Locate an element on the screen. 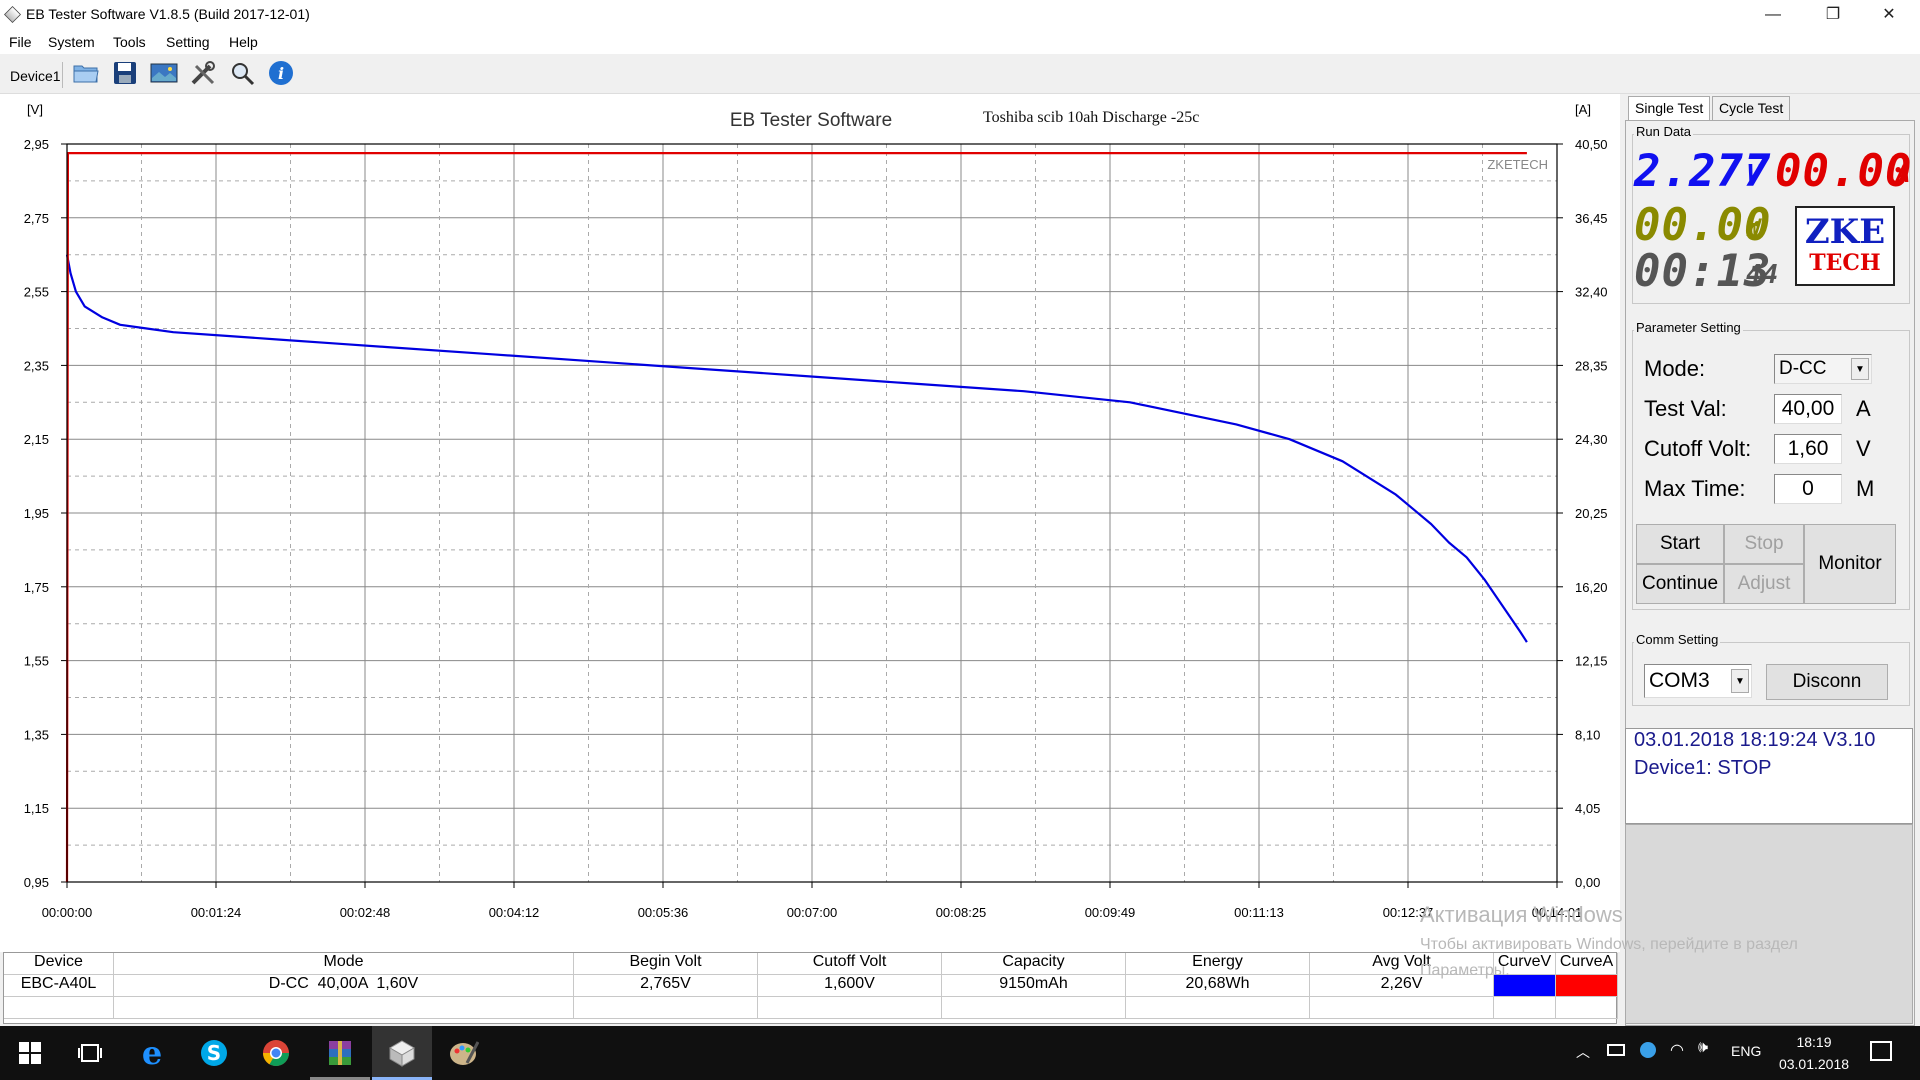  cell-energy: 20,68Wh is located at coordinates (1218, 986).